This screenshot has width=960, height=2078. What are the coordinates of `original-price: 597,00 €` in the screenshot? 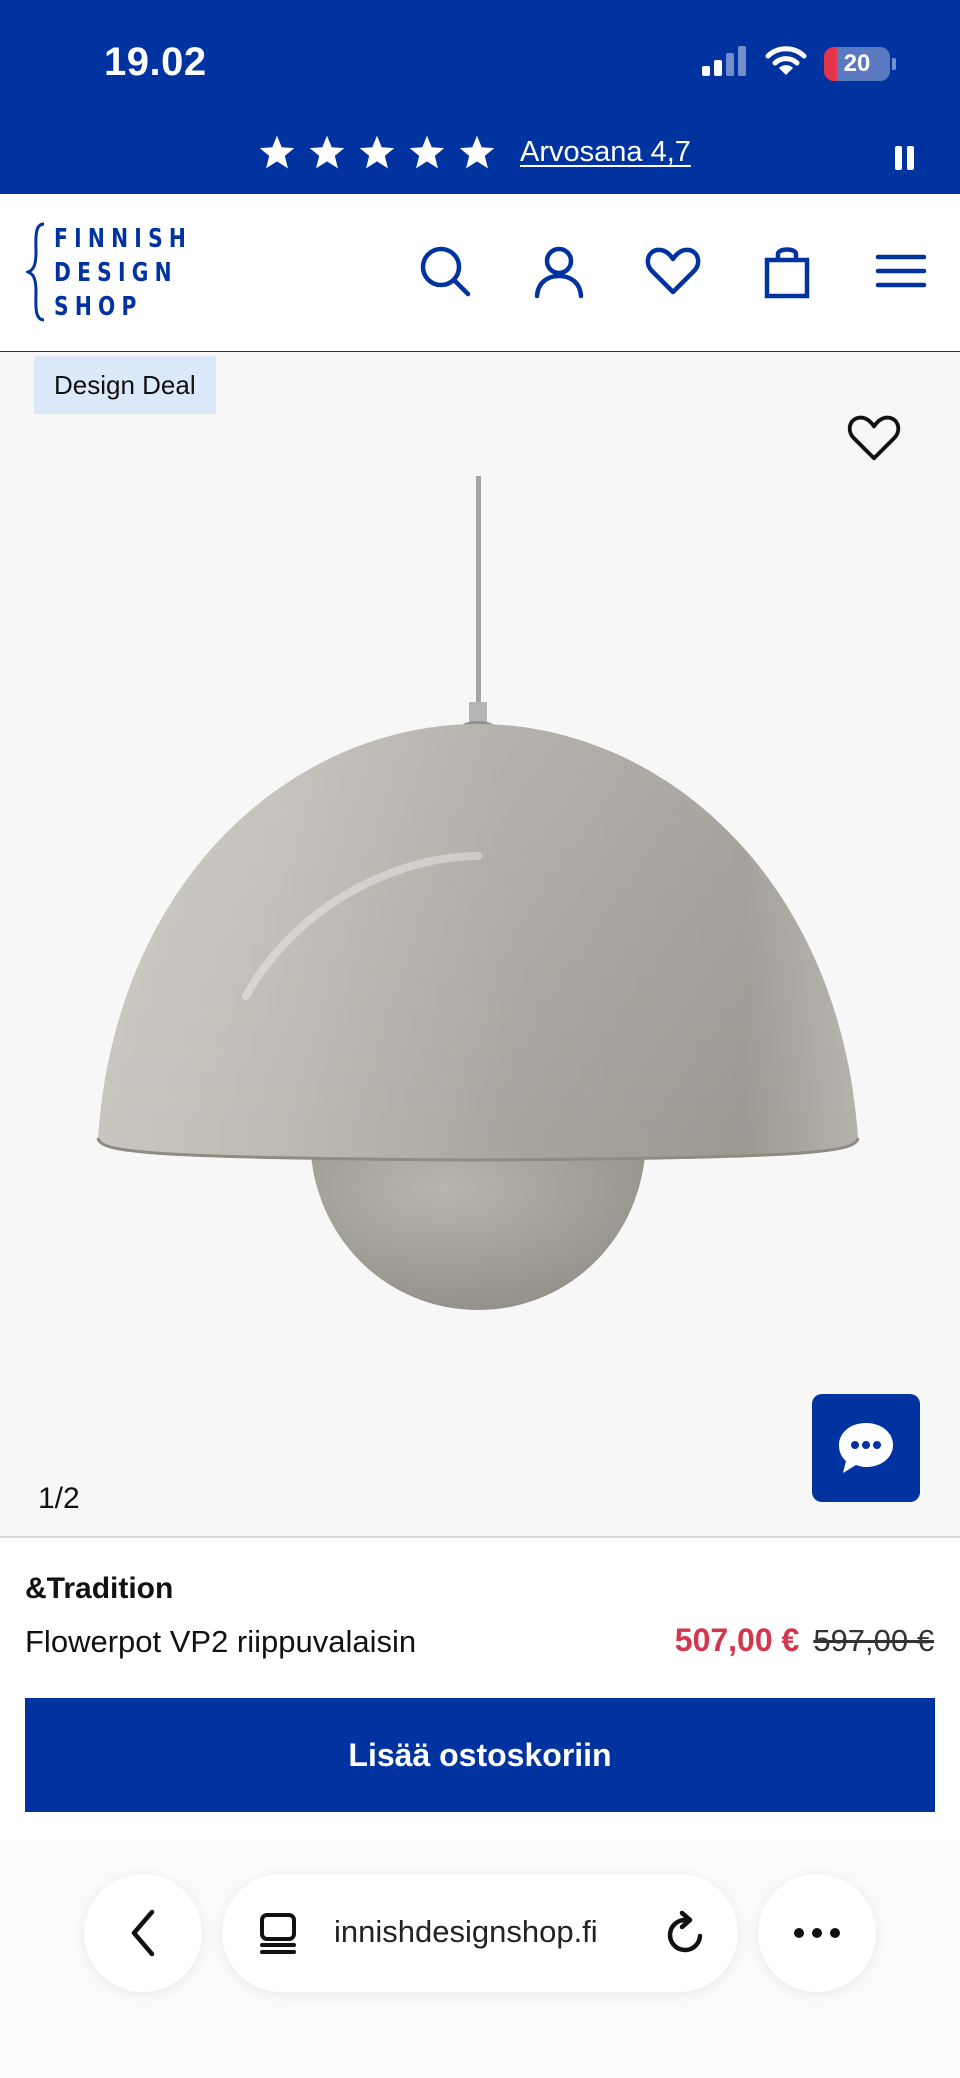 It's located at (873, 1640).